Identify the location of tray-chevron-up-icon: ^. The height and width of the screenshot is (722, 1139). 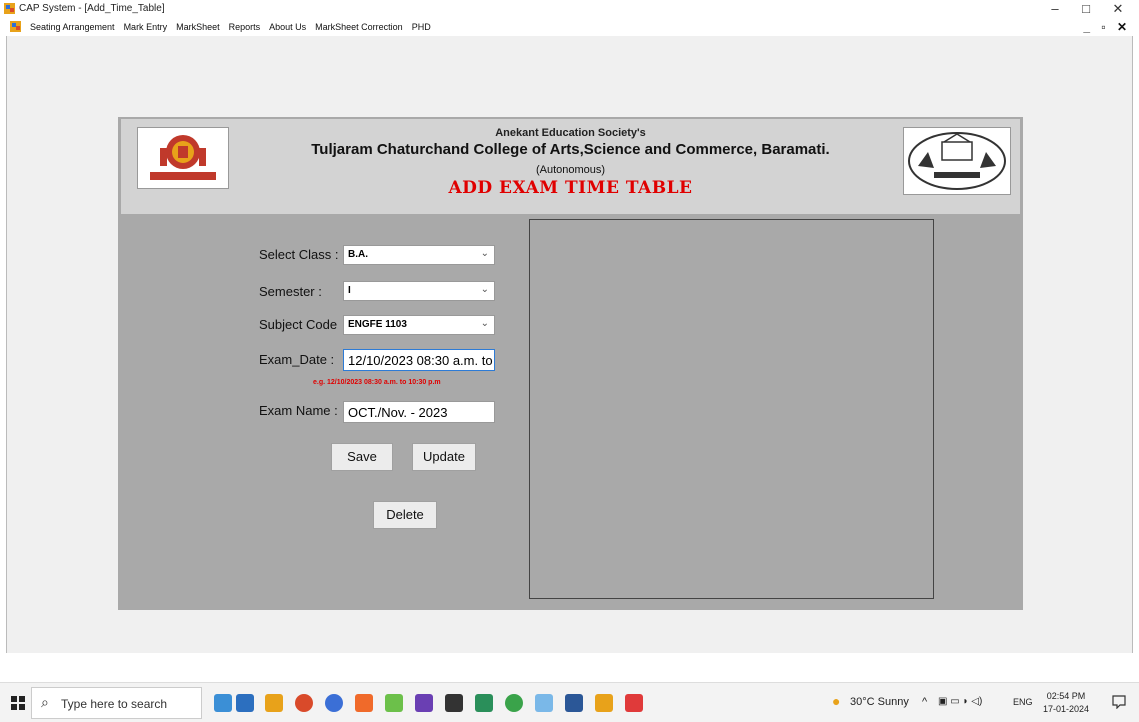
(924, 702).